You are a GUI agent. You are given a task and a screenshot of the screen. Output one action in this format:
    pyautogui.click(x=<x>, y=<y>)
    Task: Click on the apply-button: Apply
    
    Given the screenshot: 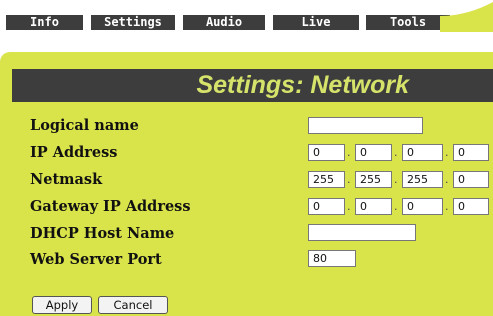 What is the action you would take?
    pyautogui.click(x=62, y=305)
    